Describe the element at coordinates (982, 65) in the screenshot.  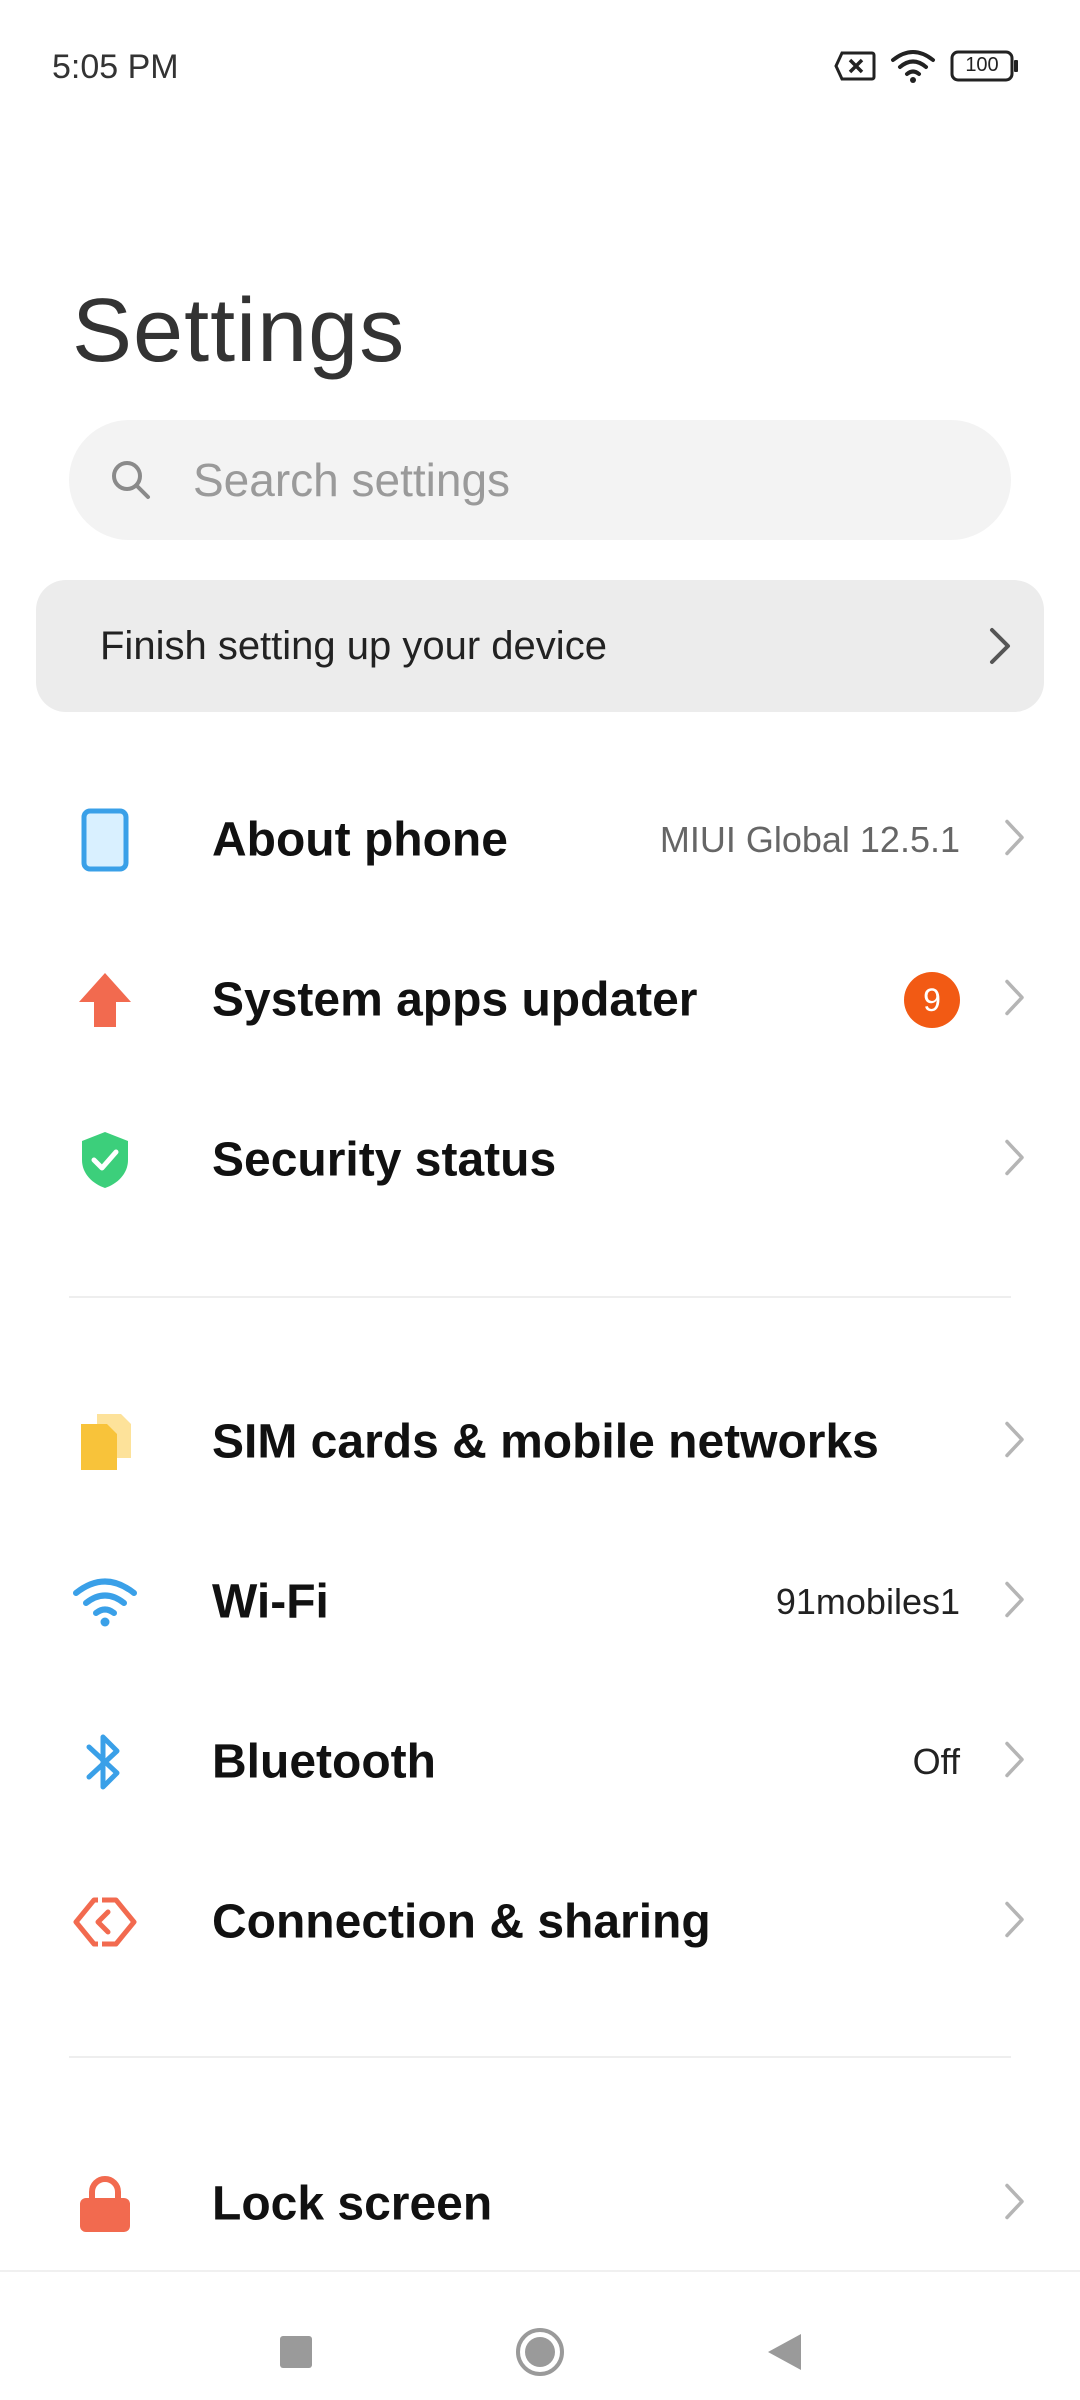
I see `battery-level: 100` at that location.